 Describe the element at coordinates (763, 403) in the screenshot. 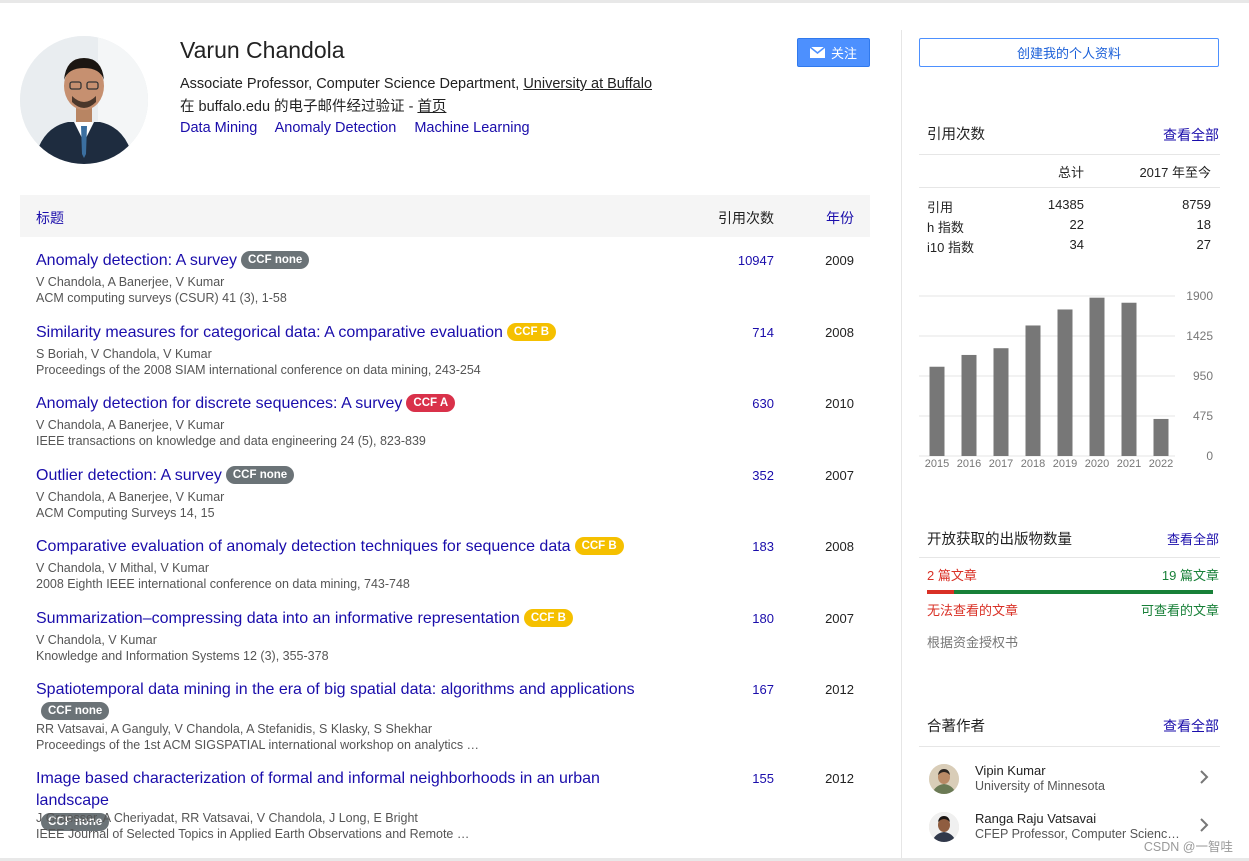

I see `citation-count-link: 630` at that location.